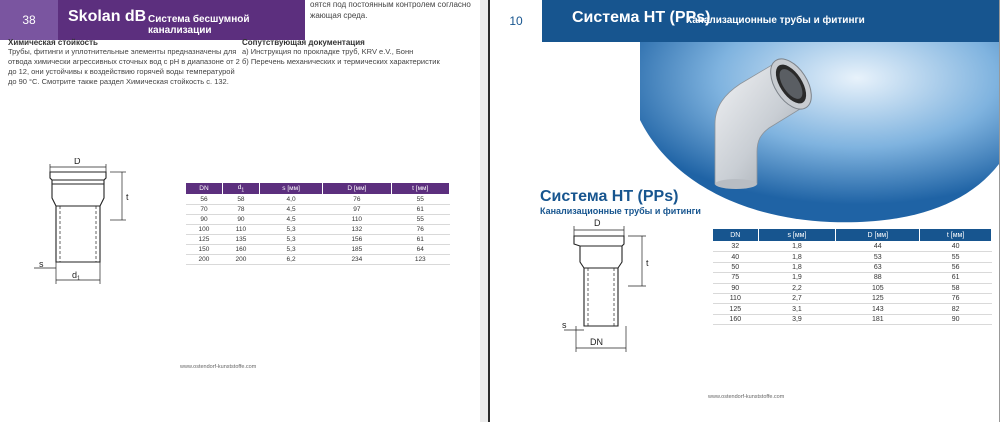 The height and width of the screenshot is (422, 1000). Describe the element at coordinates (852, 288) in the screenshot. I see `table-row: 90 2,2 105 58` at that location.